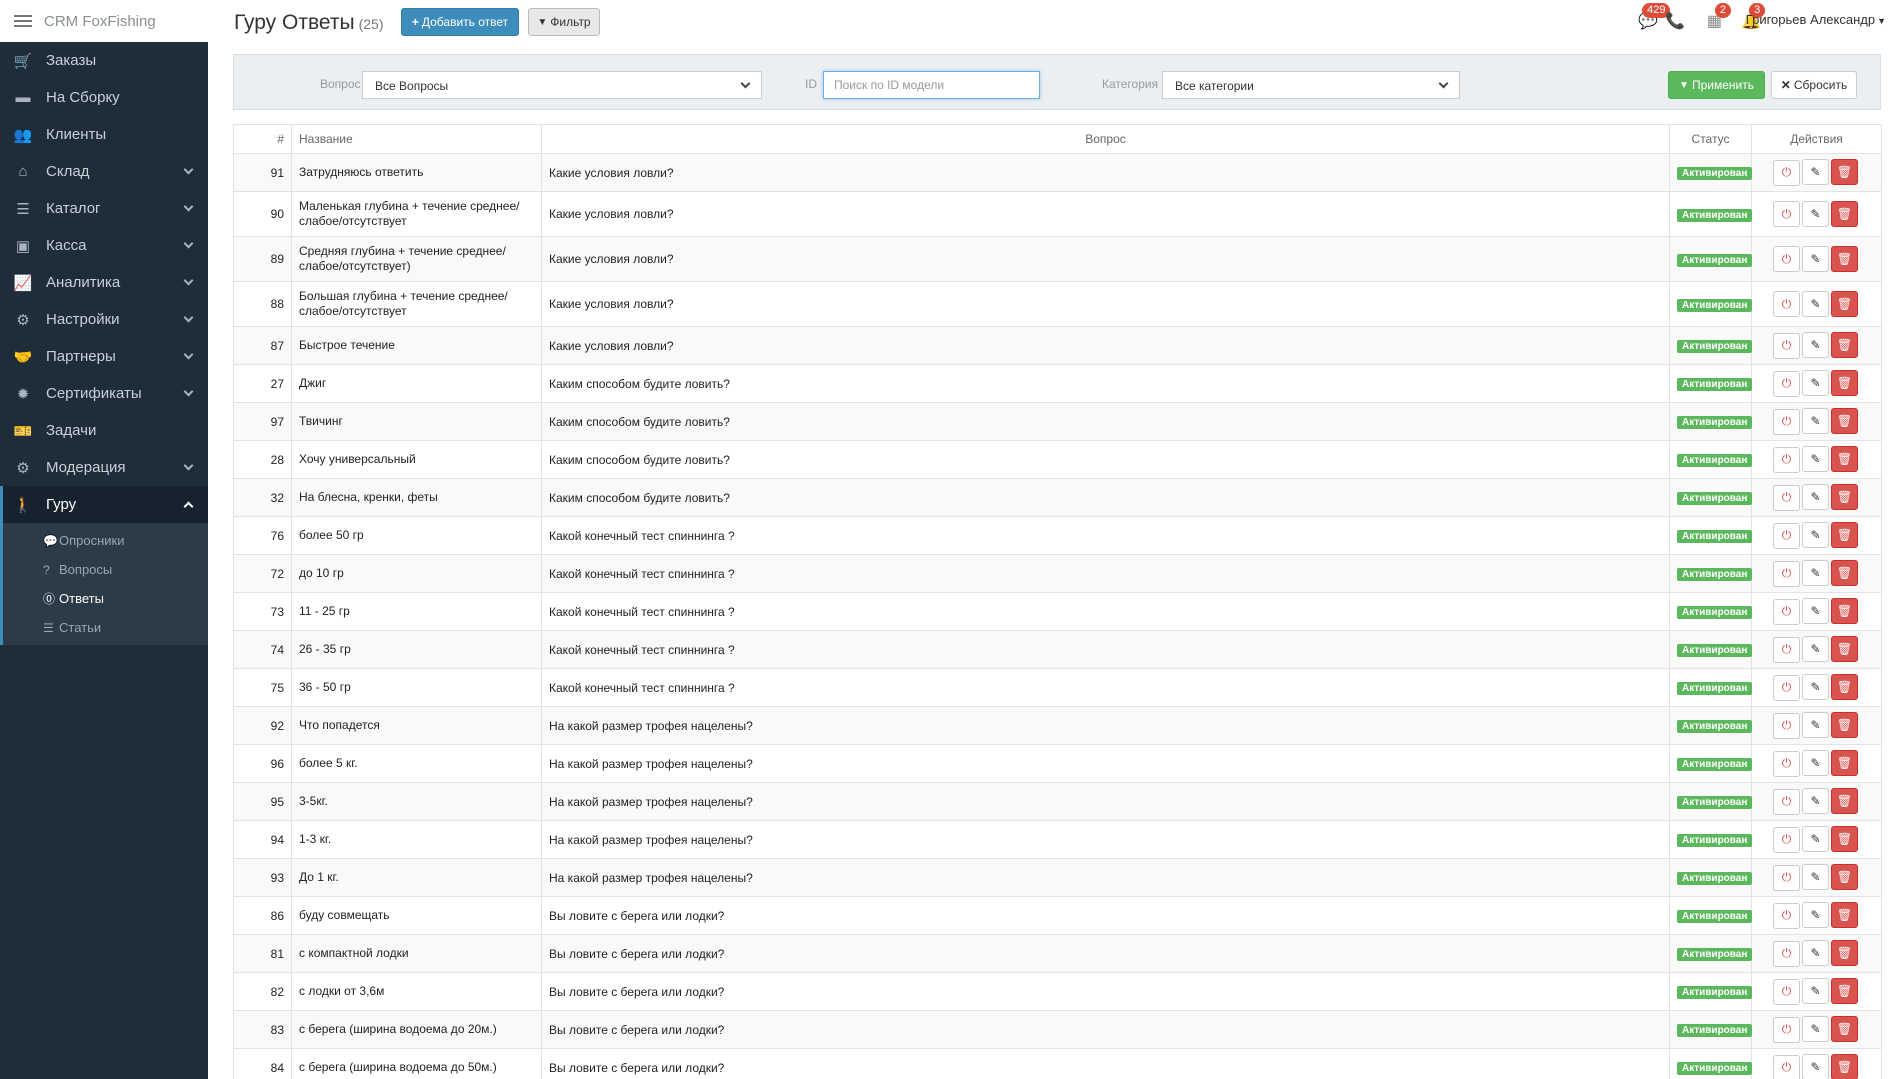 The width and height of the screenshot is (1900, 1079). I want to click on reset-button: ✕ Сбросить, so click(1814, 85).